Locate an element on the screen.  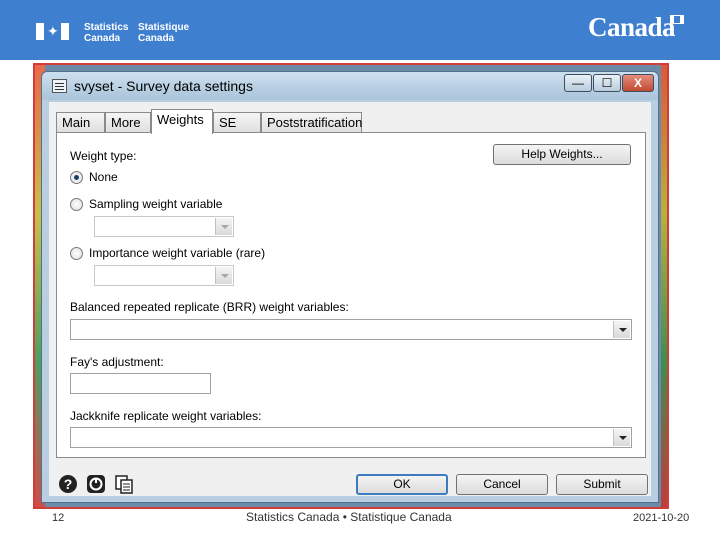
cancel-button: Cancel is located at coordinates (502, 484).